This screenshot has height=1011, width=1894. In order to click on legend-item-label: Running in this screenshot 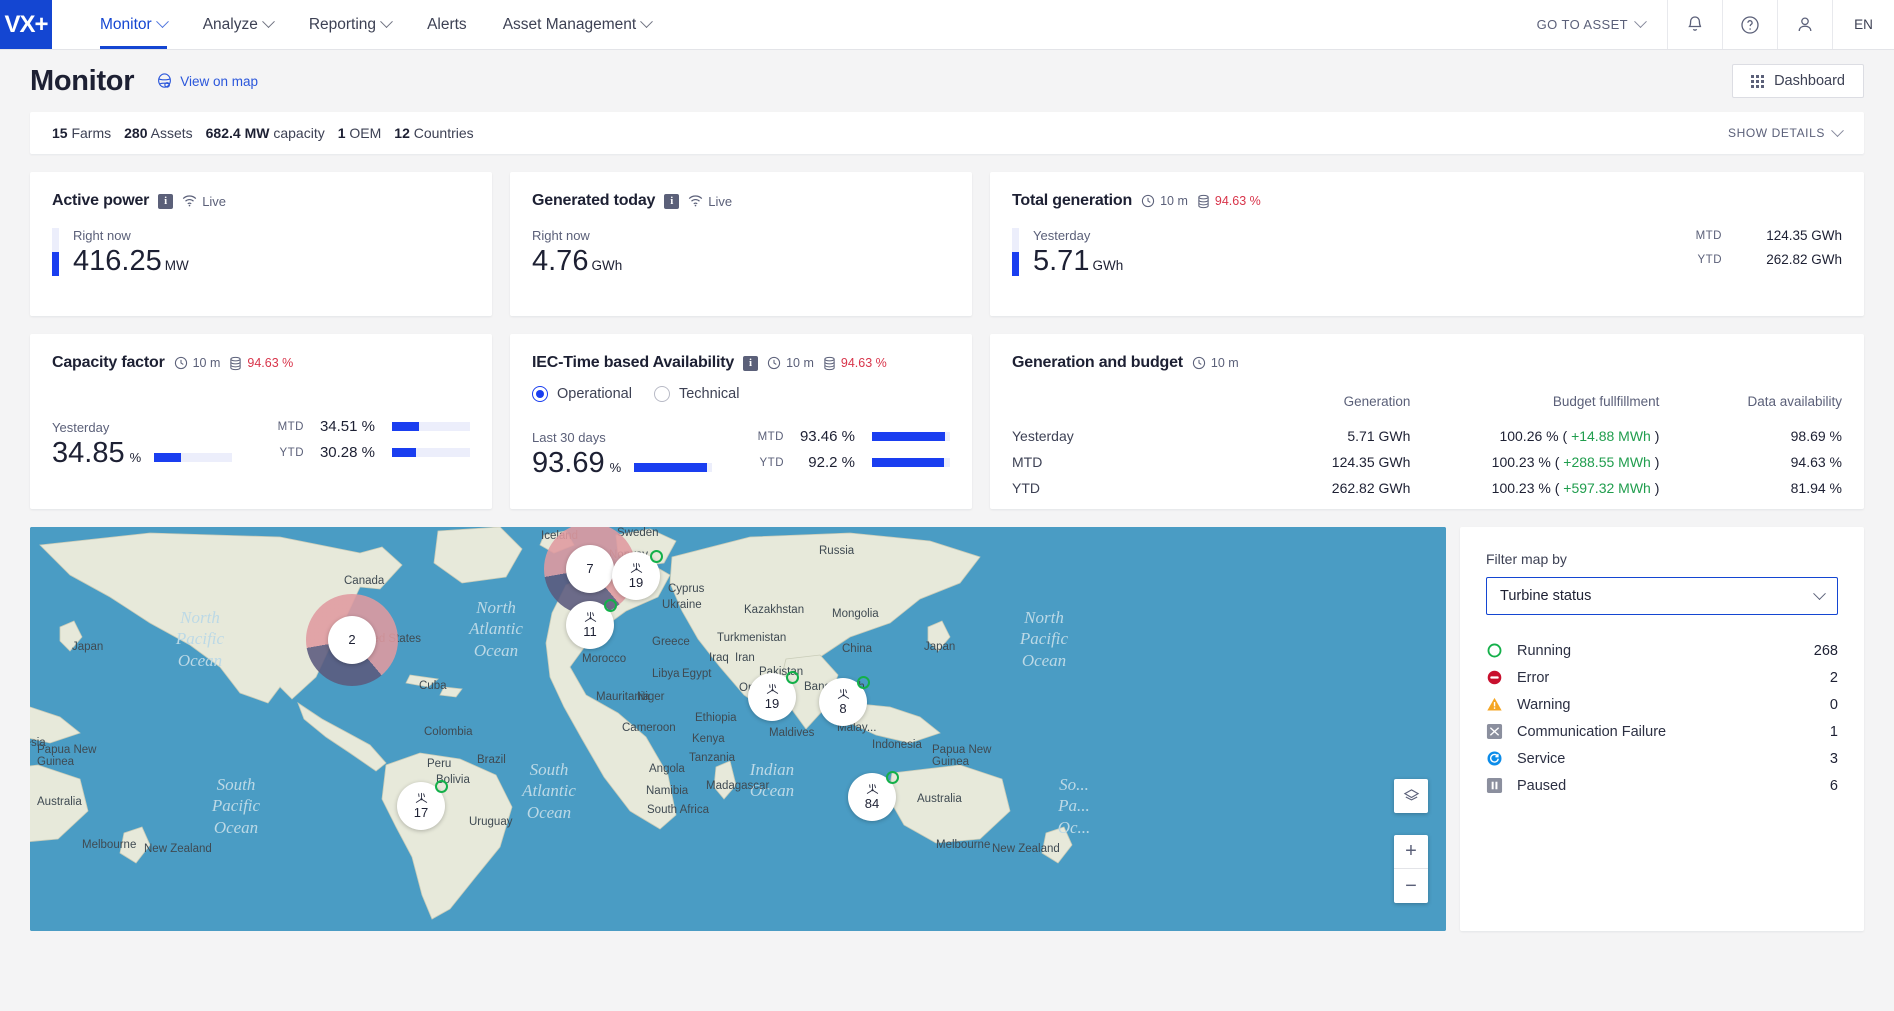, I will do `click(1544, 650)`.